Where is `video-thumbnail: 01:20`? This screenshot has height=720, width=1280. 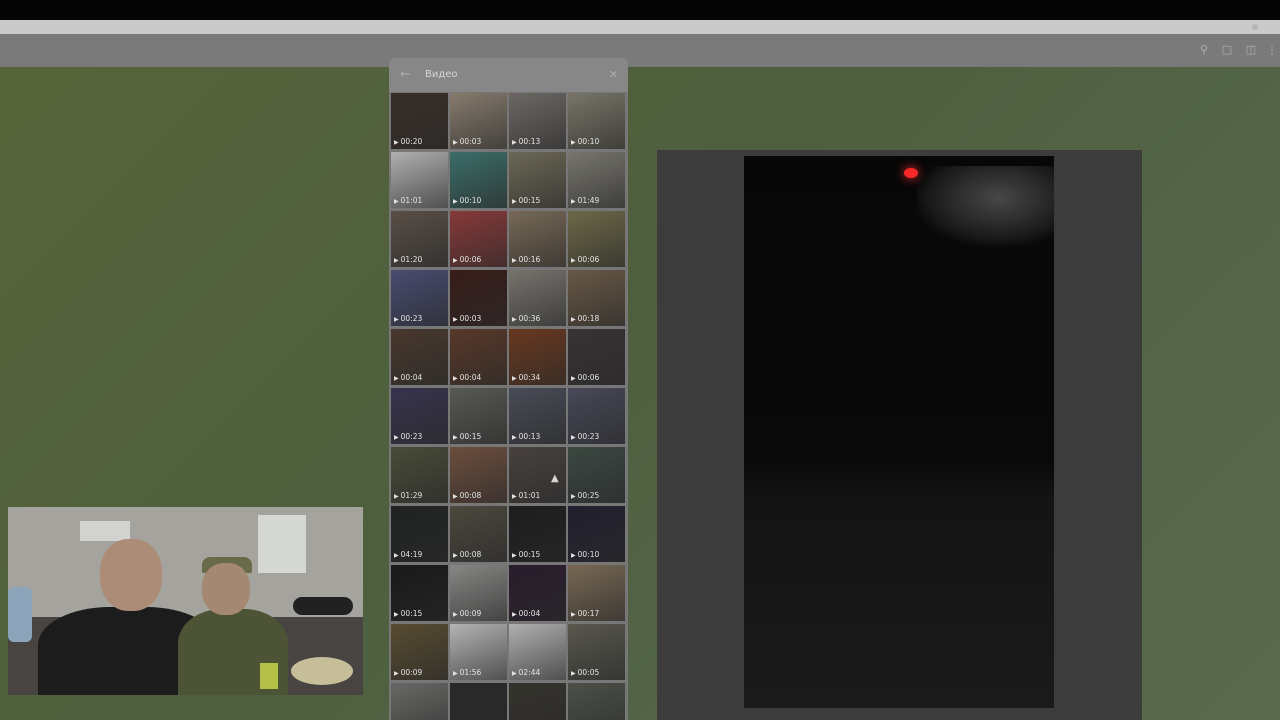 video-thumbnail: 01:20 is located at coordinates (419, 239).